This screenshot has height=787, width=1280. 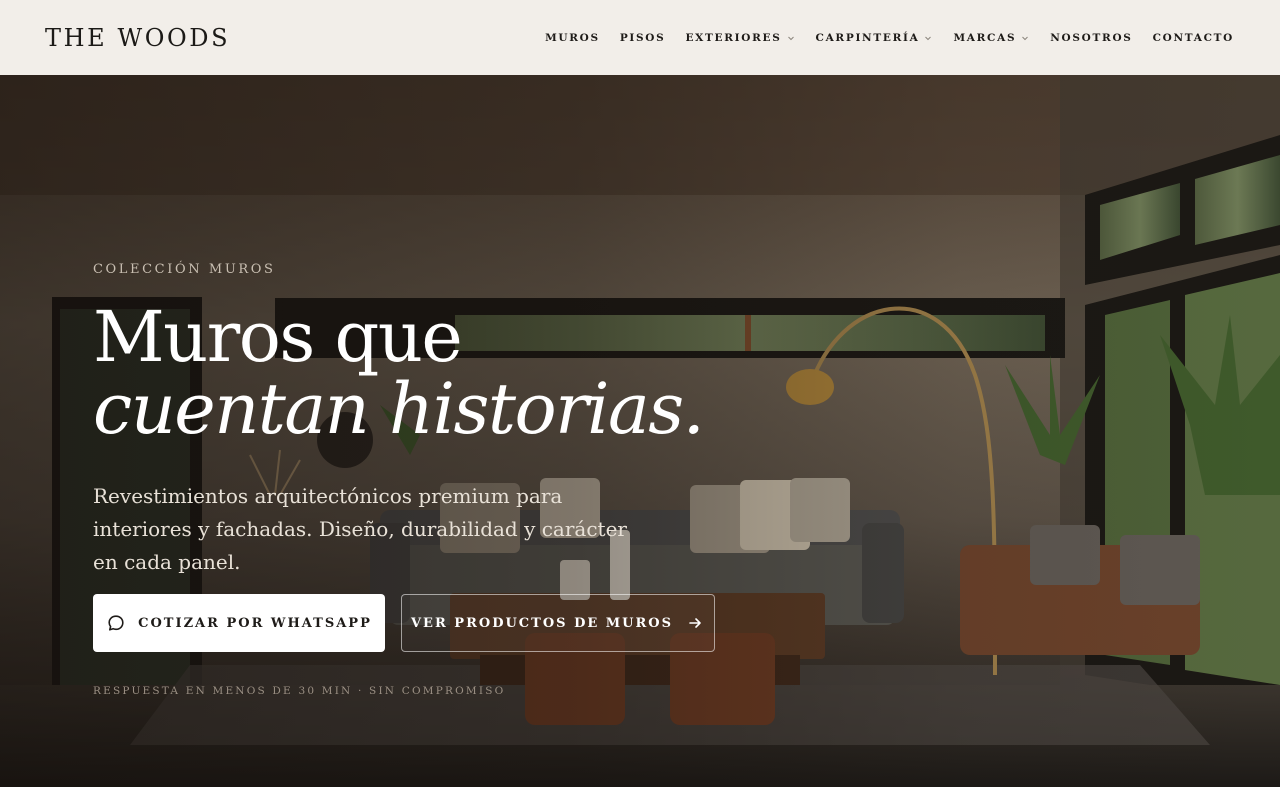 I want to click on nav-label: MUROS, so click(x=572, y=37).